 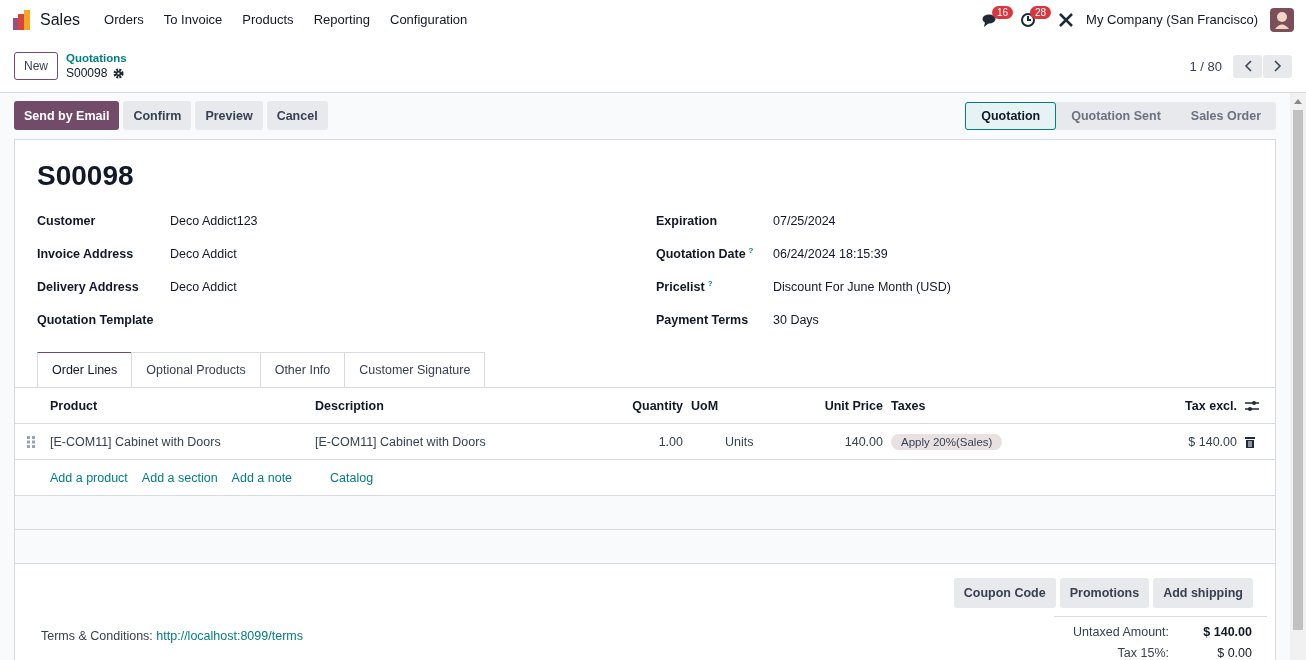 What do you see at coordinates (796, 319) in the screenshot?
I see `field-value: 30 Days` at bounding box center [796, 319].